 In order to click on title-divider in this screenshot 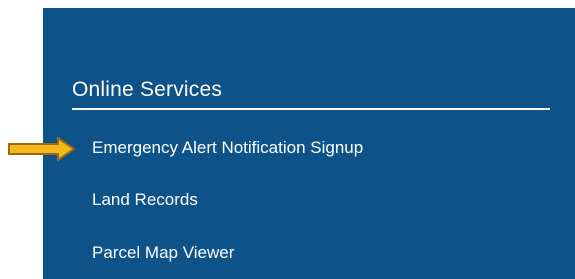, I will do `click(311, 109)`.